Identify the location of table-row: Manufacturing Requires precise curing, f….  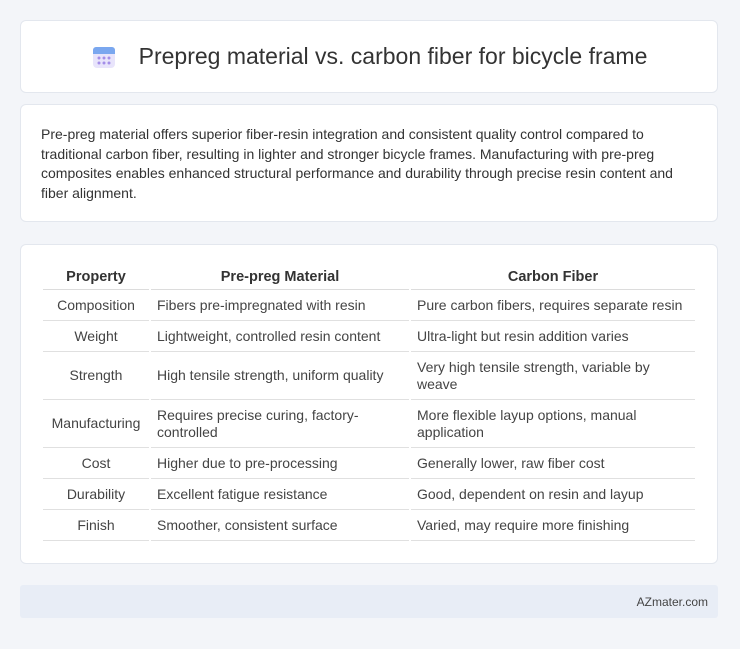
(369, 424).